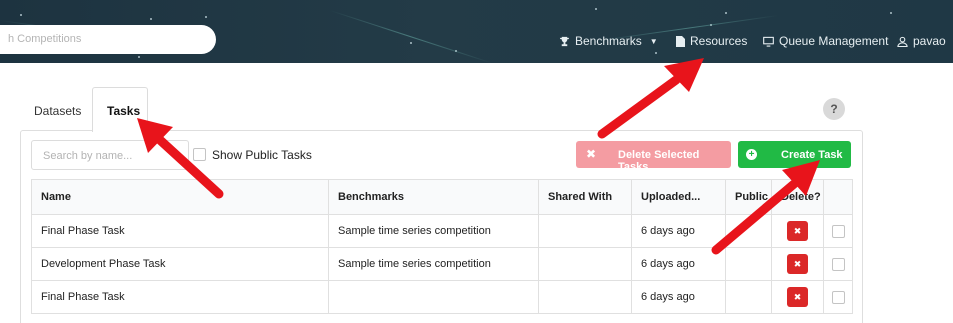 The height and width of the screenshot is (323, 953). I want to click on delete-selected-label: Delete Selected Tasks, so click(659, 161).